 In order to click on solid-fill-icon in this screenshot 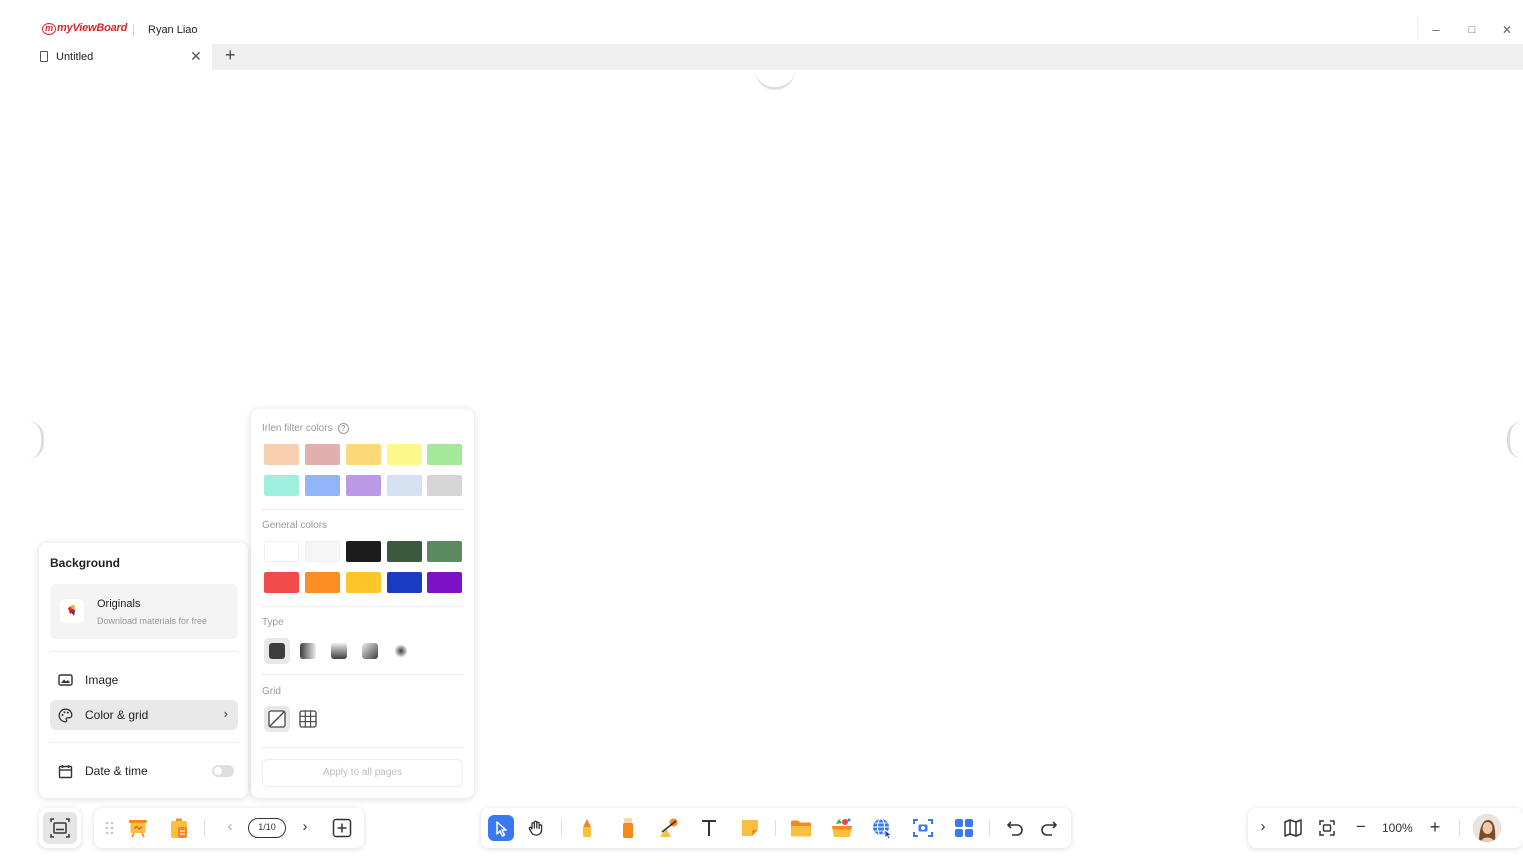, I will do `click(277, 651)`.